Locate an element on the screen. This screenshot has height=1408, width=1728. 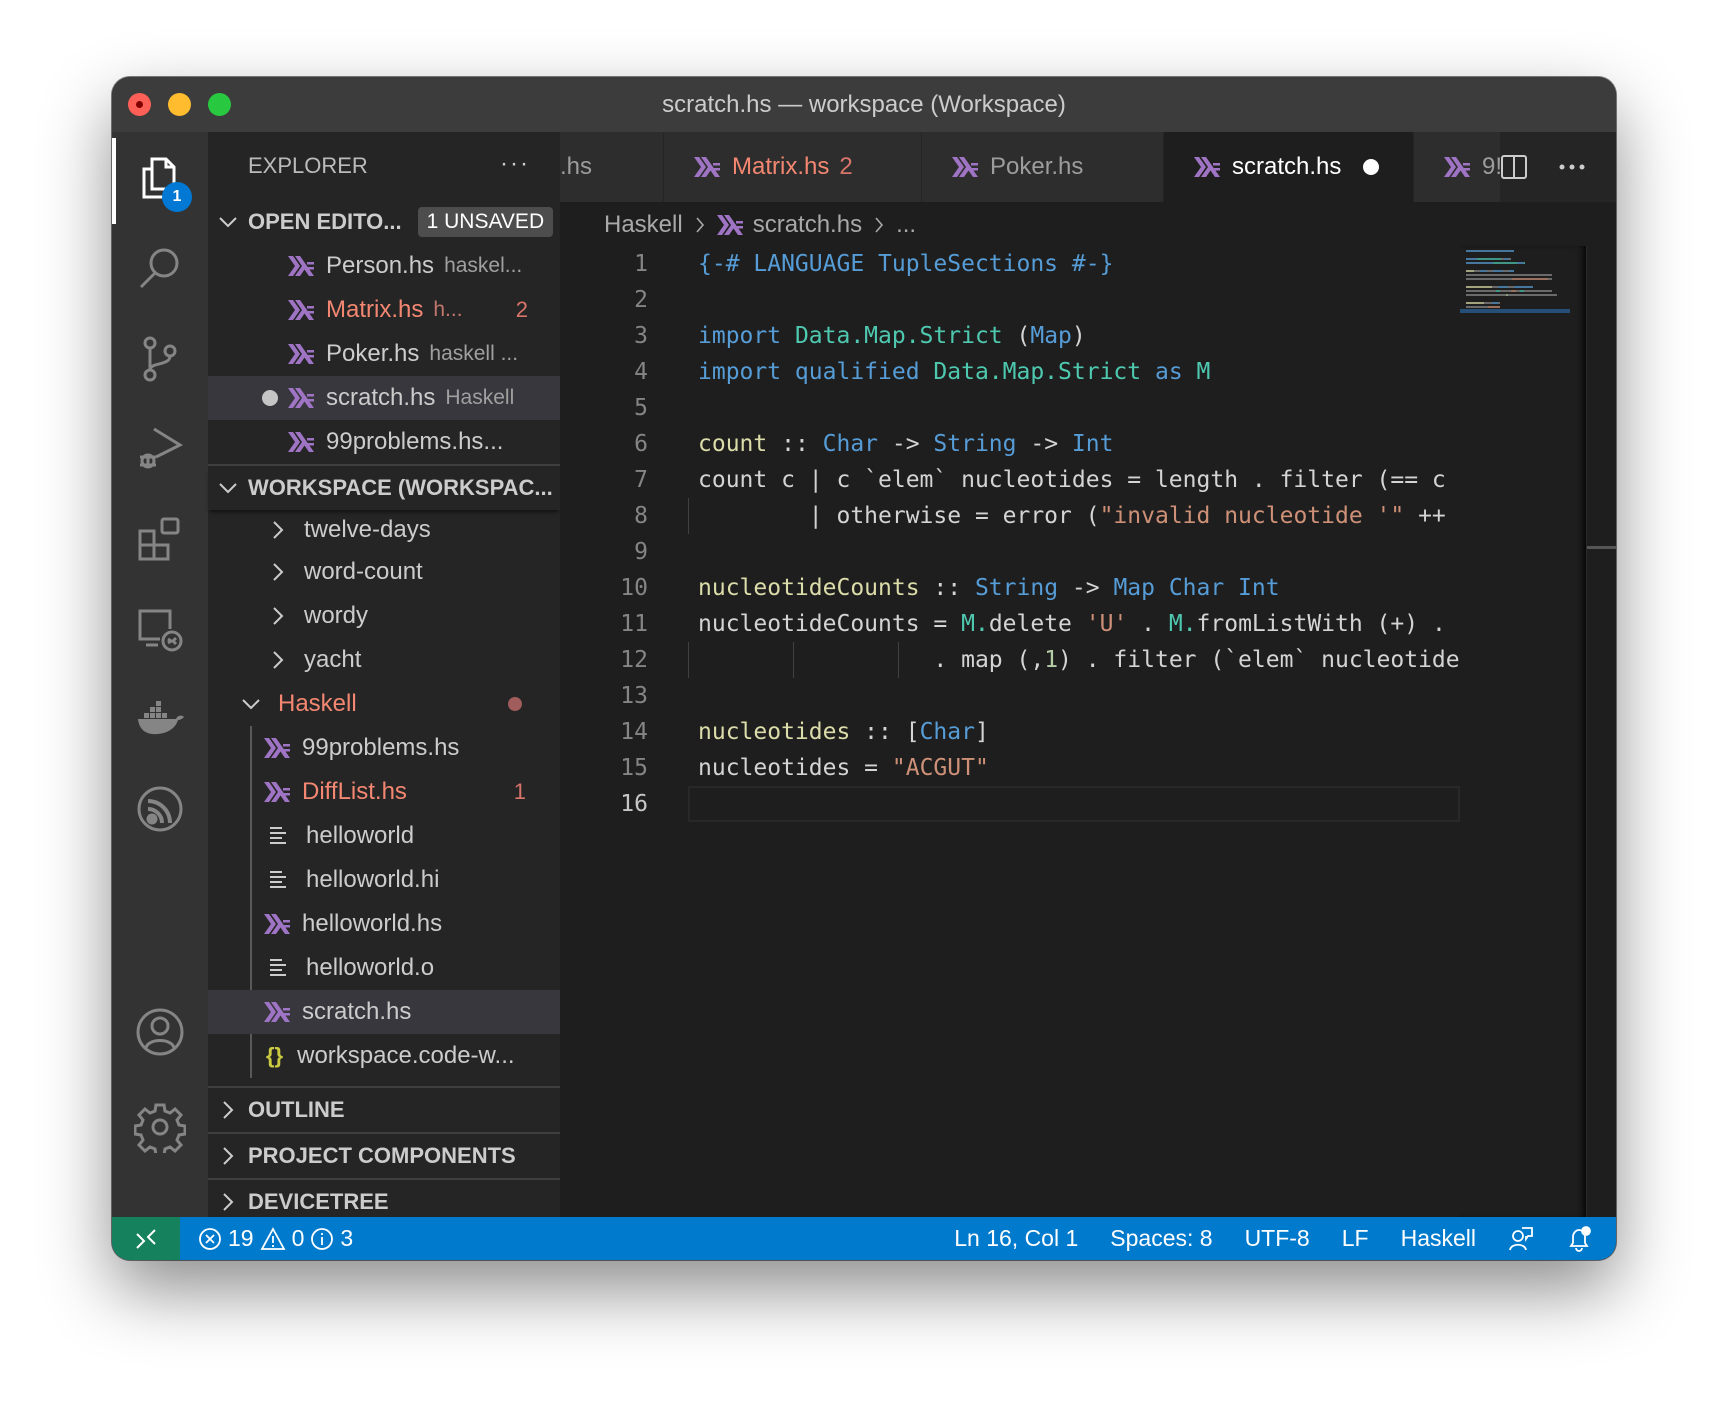
activity-remote-explorer is located at coordinates (160, 629).